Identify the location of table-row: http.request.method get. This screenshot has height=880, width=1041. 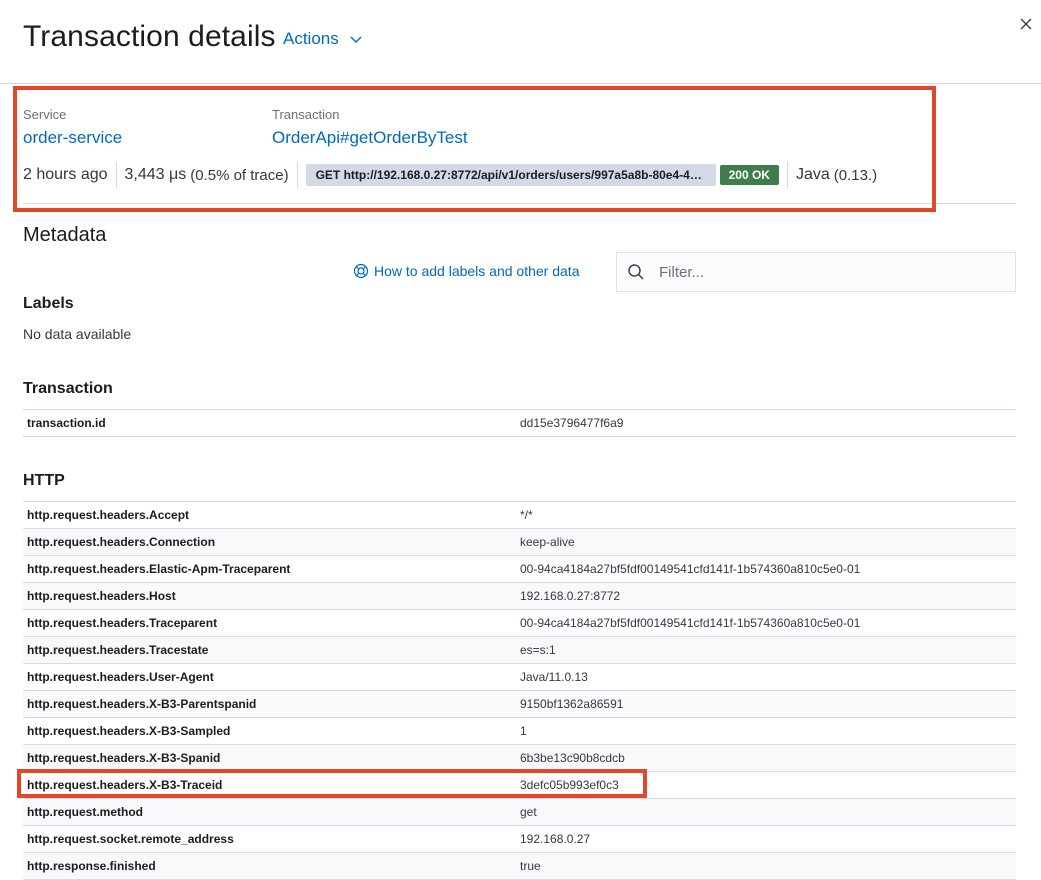
(519, 812).